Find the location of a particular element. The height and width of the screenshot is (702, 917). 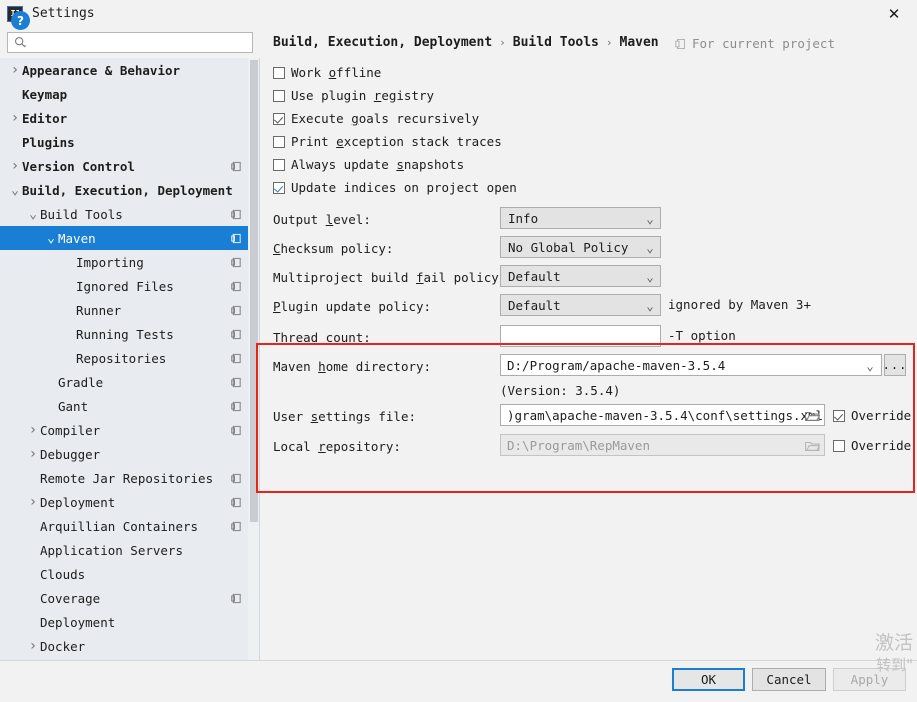

sidebar-item-remote-jar-repositories: Remote Jar Repositories is located at coordinates (130, 478).